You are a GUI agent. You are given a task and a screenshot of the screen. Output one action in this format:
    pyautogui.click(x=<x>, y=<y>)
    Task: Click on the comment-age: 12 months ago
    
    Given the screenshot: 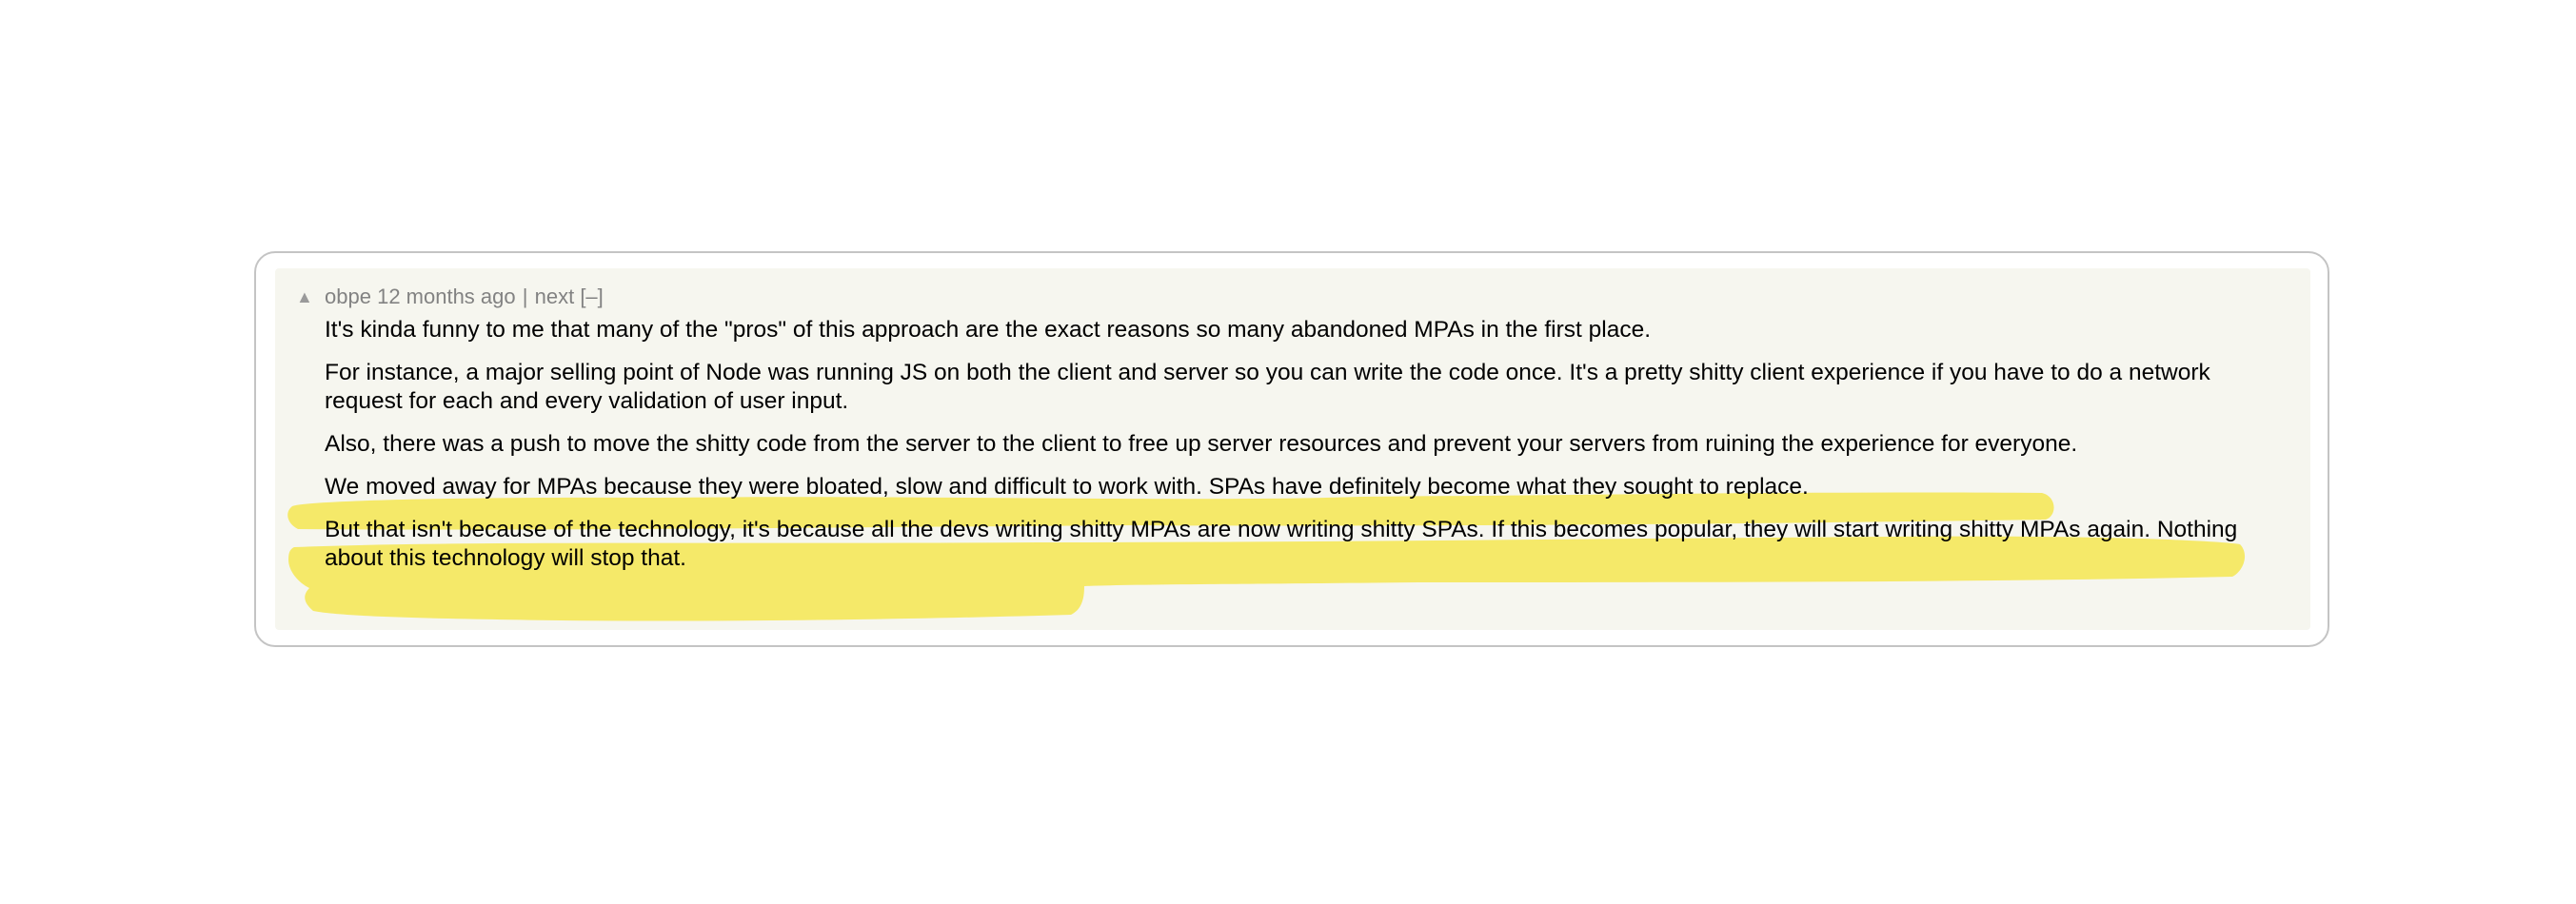 What is the action you would take?
    pyautogui.click(x=446, y=296)
    